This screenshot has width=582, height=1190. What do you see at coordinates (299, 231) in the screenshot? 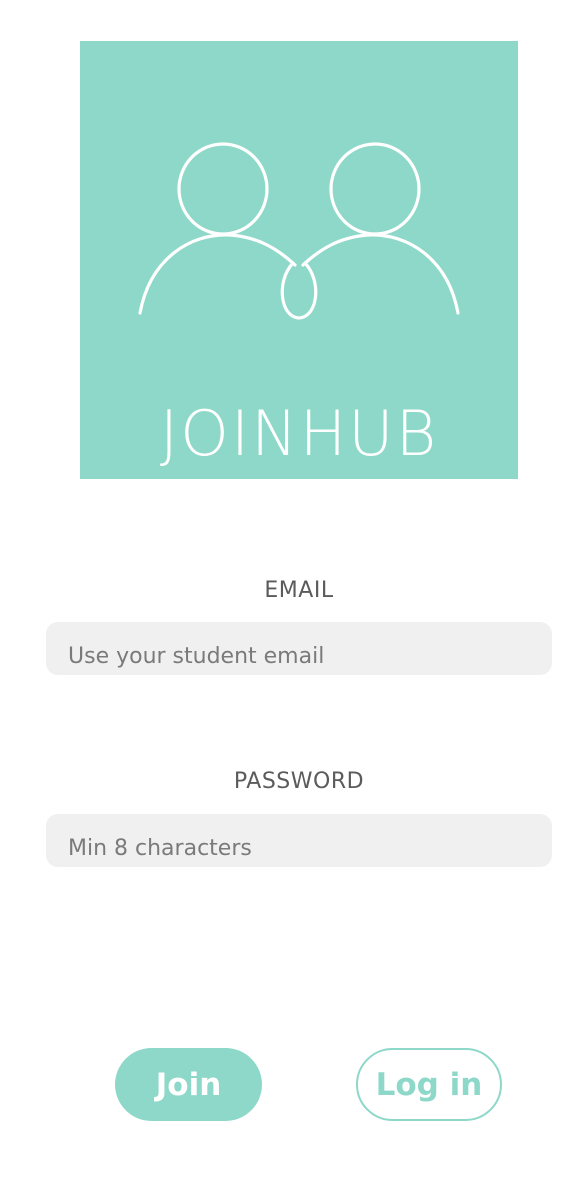
I see `two-people-icon` at bounding box center [299, 231].